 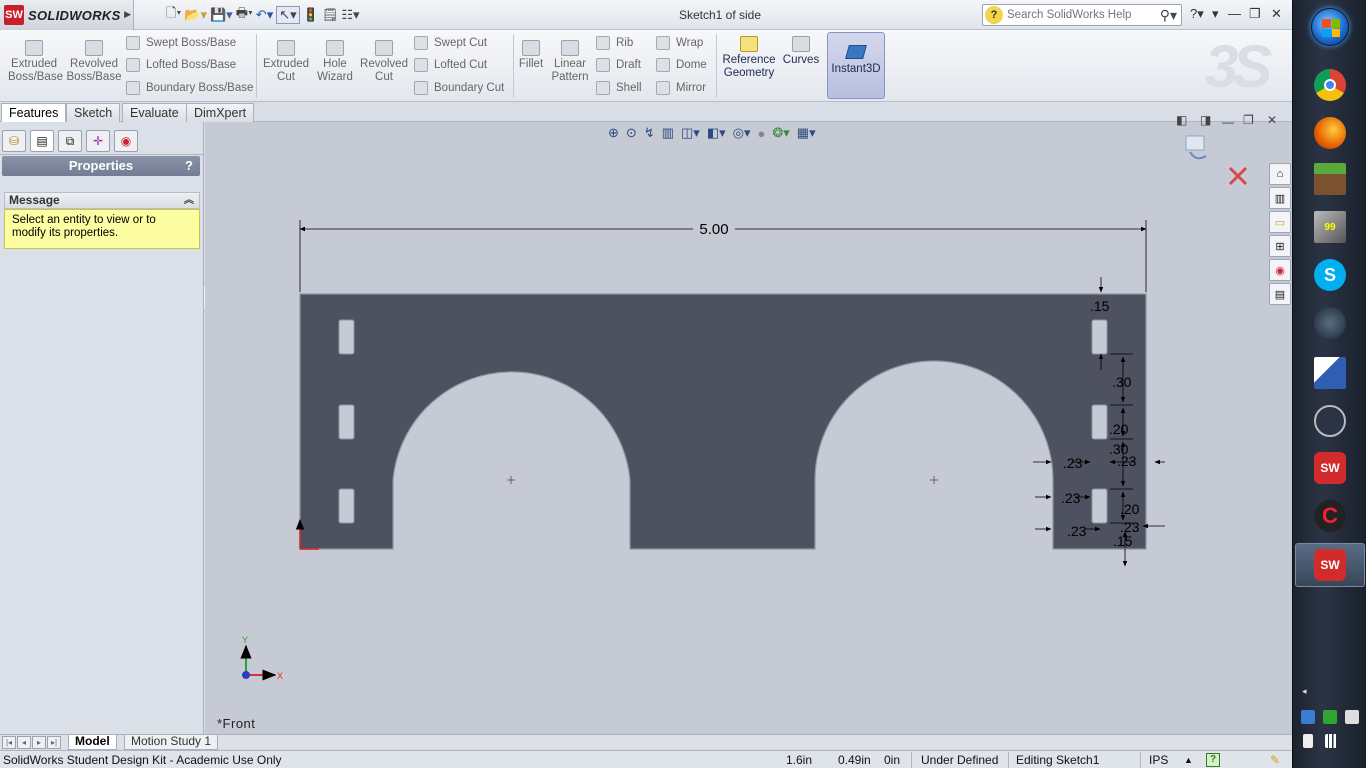 What do you see at coordinates (531, 55) in the screenshot?
I see `fillet-button: Fillet` at bounding box center [531, 55].